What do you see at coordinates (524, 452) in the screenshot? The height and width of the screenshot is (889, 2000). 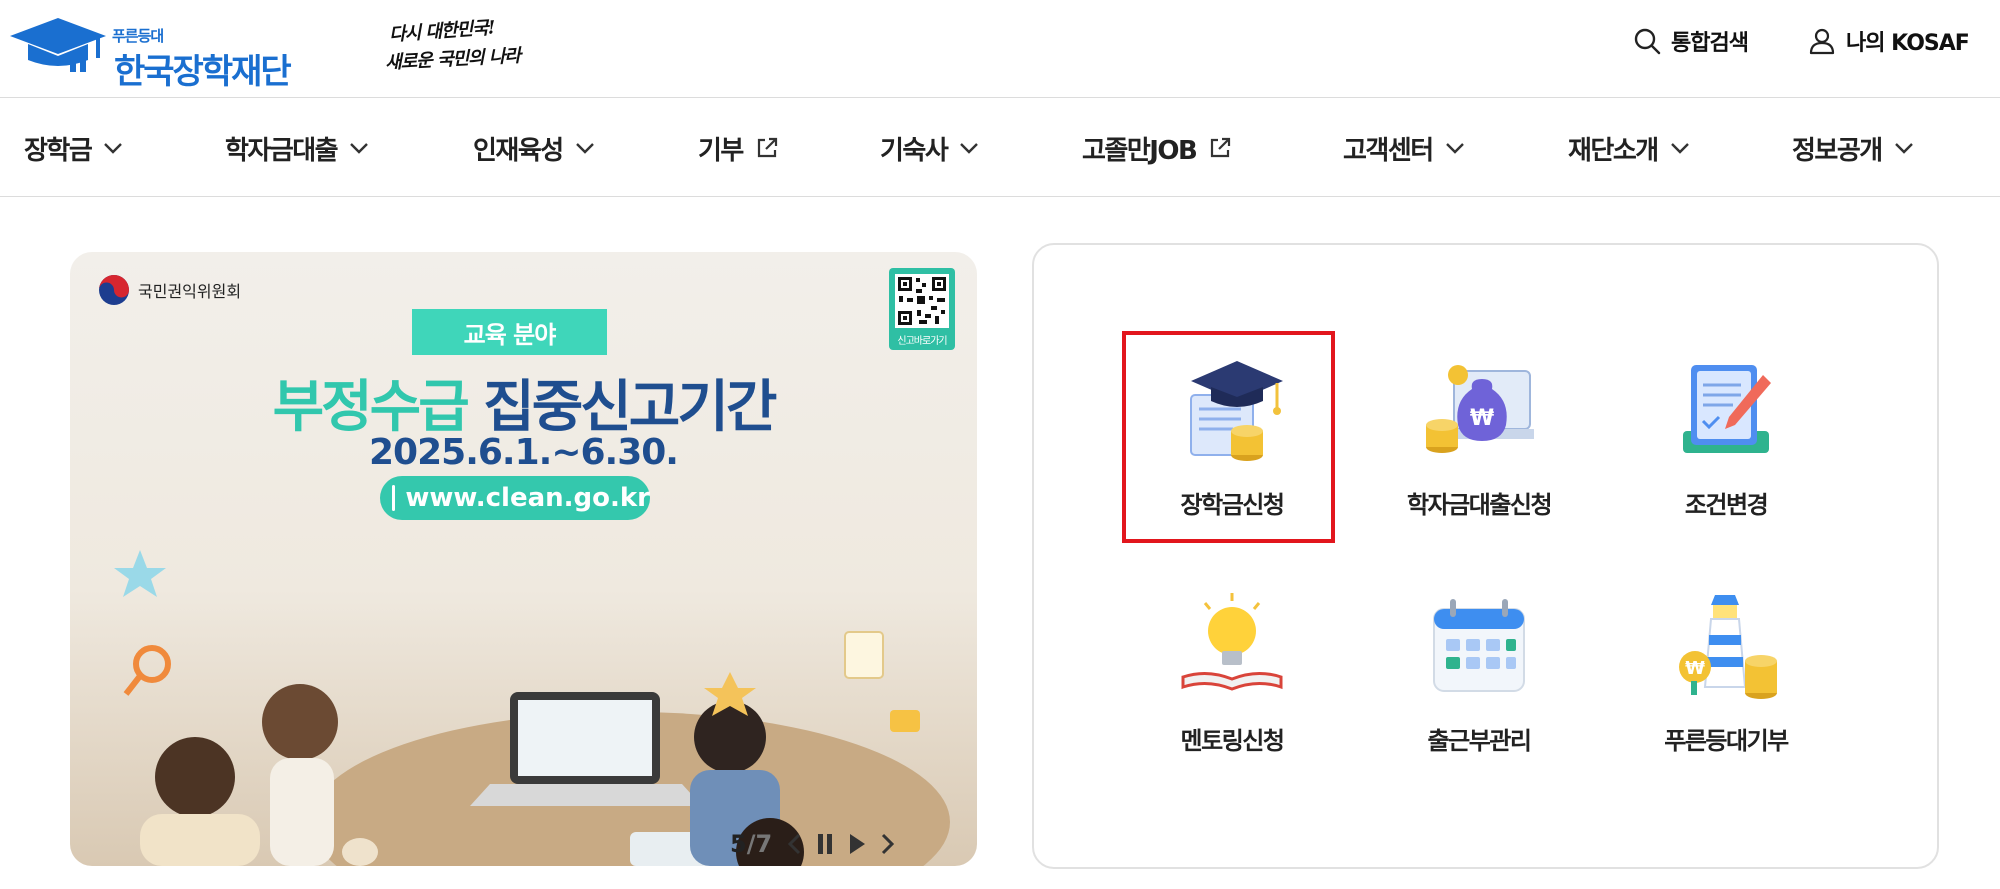 I see `report-period: 2025.6.1.~6.30.` at bounding box center [524, 452].